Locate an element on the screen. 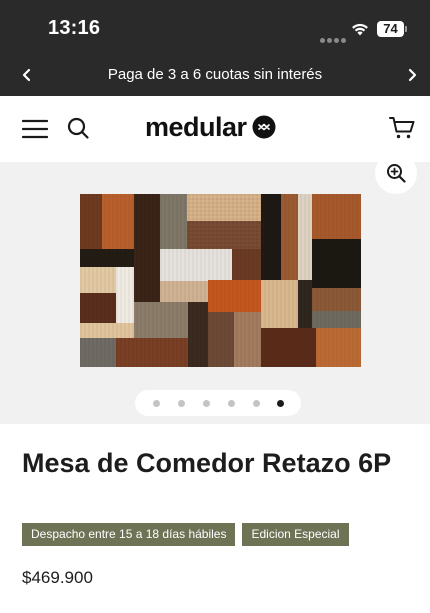 The height and width of the screenshot is (613, 430). zoom-in-icon is located at coordinates (396, 173).